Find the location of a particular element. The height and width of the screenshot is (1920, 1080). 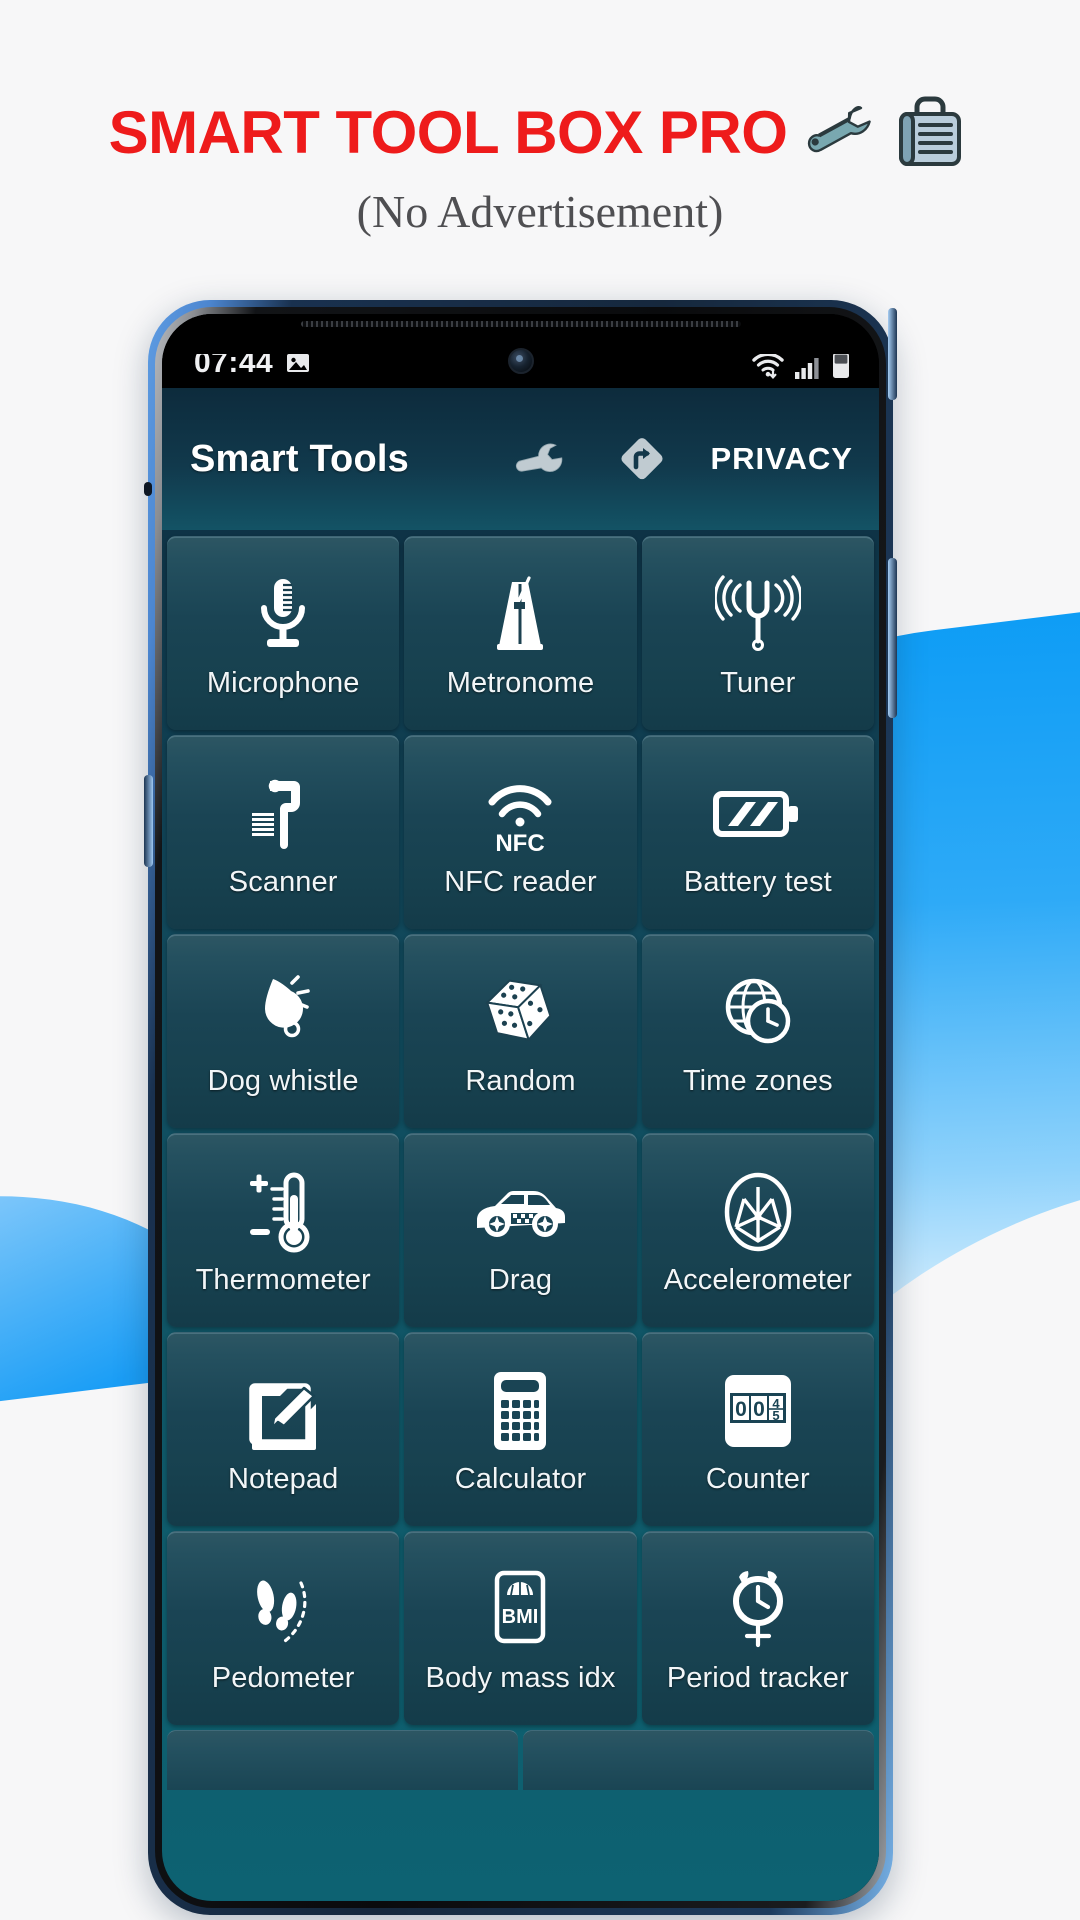

tile-metronome: Metronome is located at coordinates (520, 633).